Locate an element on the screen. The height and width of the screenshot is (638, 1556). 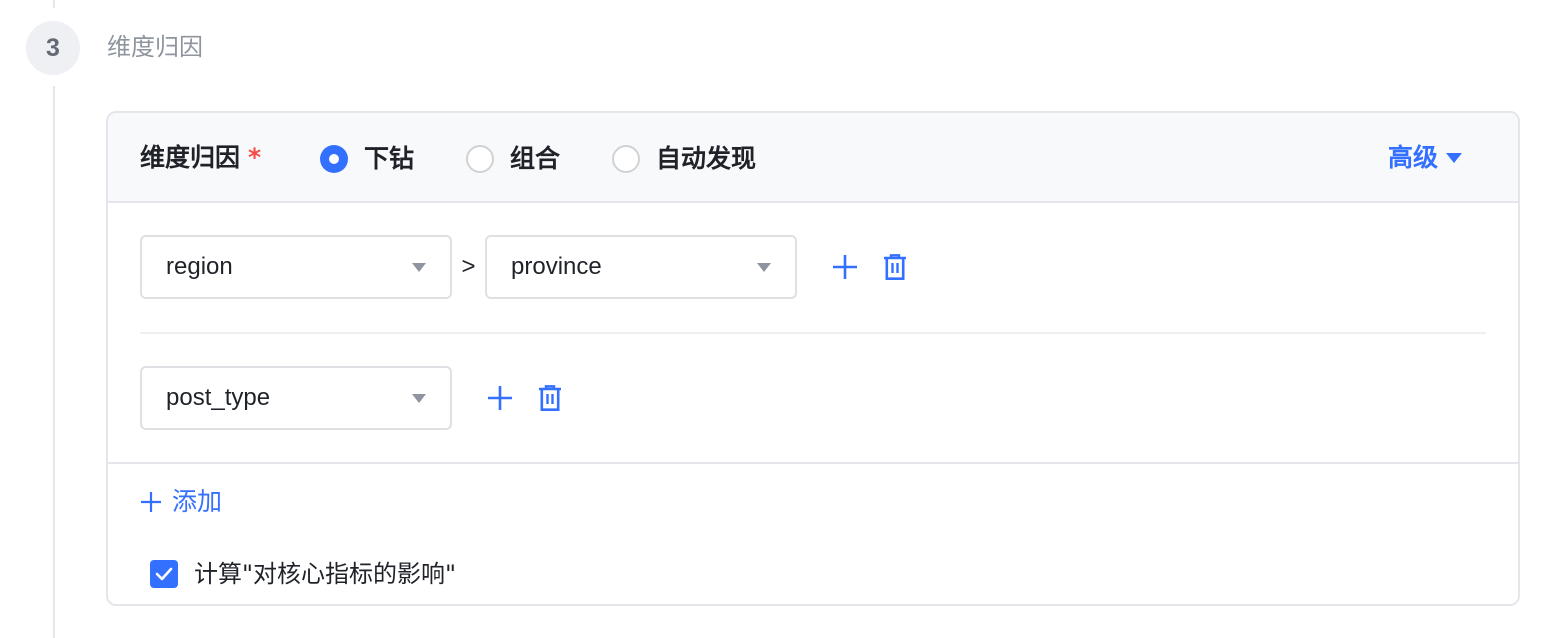
field-label: 维度归因 * is located at coordinates (200, 158).